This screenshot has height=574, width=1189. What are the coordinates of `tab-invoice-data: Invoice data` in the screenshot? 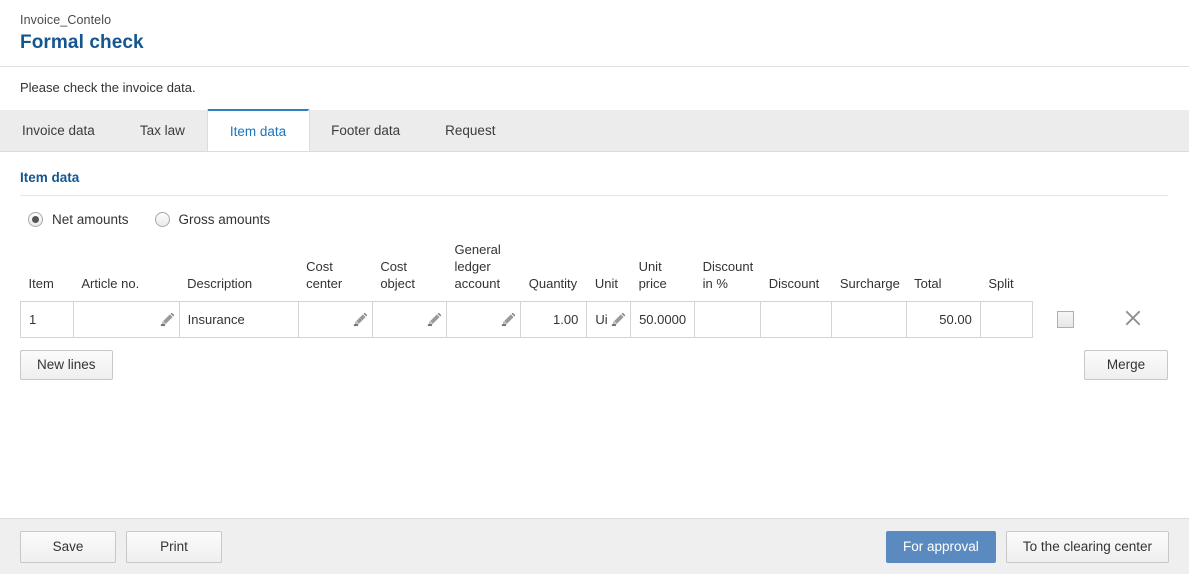 It's located at (59, 130).